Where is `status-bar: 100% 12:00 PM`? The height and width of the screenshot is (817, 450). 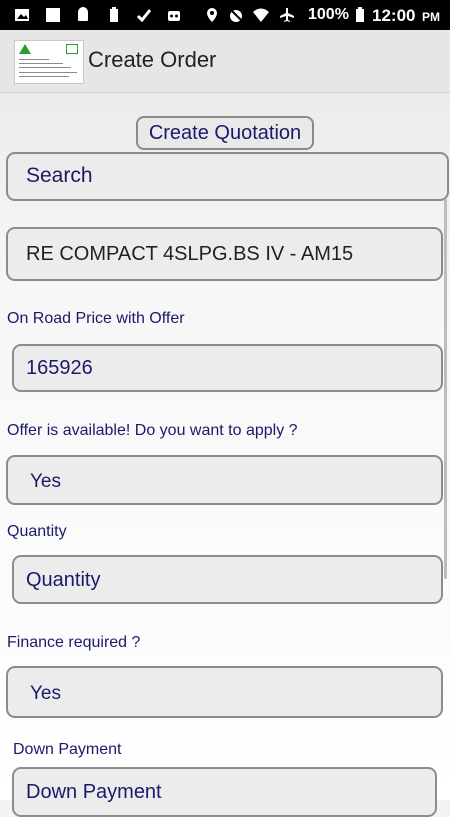 status-bar: 100% 12:00 PM is located at coordinates (225, 15).